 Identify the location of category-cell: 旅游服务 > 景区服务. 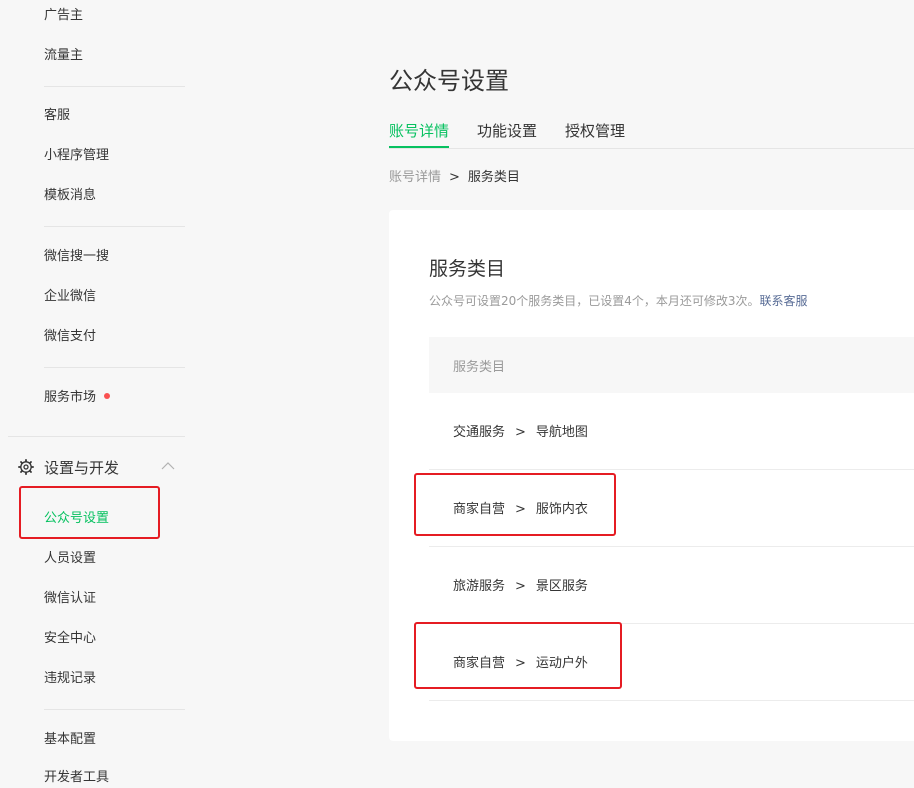
(520, 584).